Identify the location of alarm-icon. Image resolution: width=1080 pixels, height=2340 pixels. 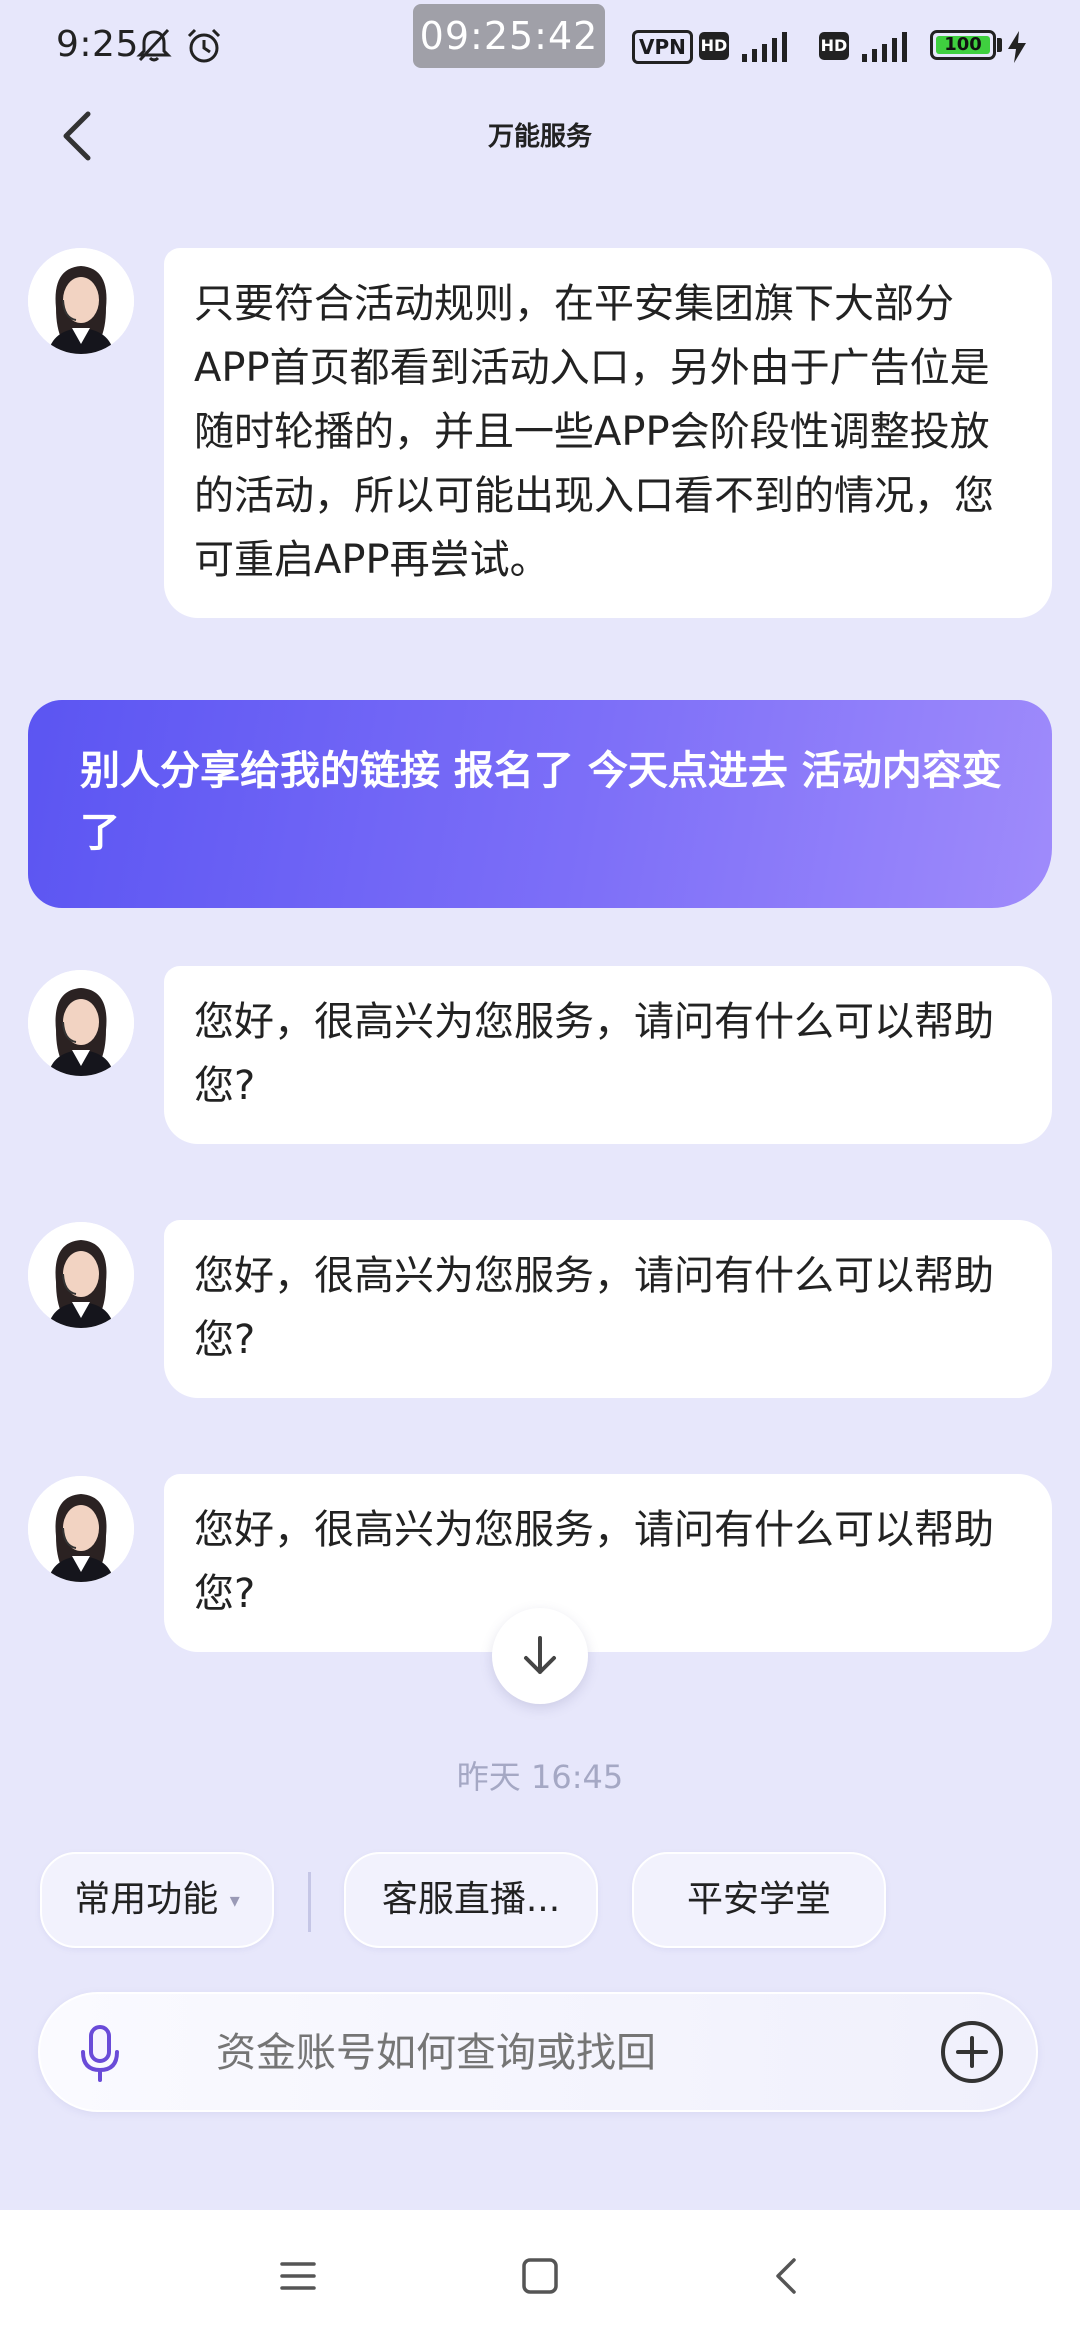
(204, 45).